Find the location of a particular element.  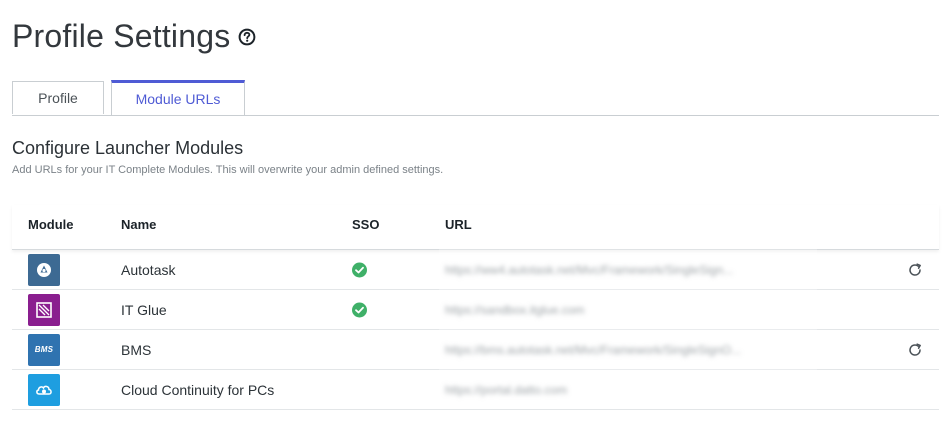

tab-profile: Profile is located at coordinates (58, 97).